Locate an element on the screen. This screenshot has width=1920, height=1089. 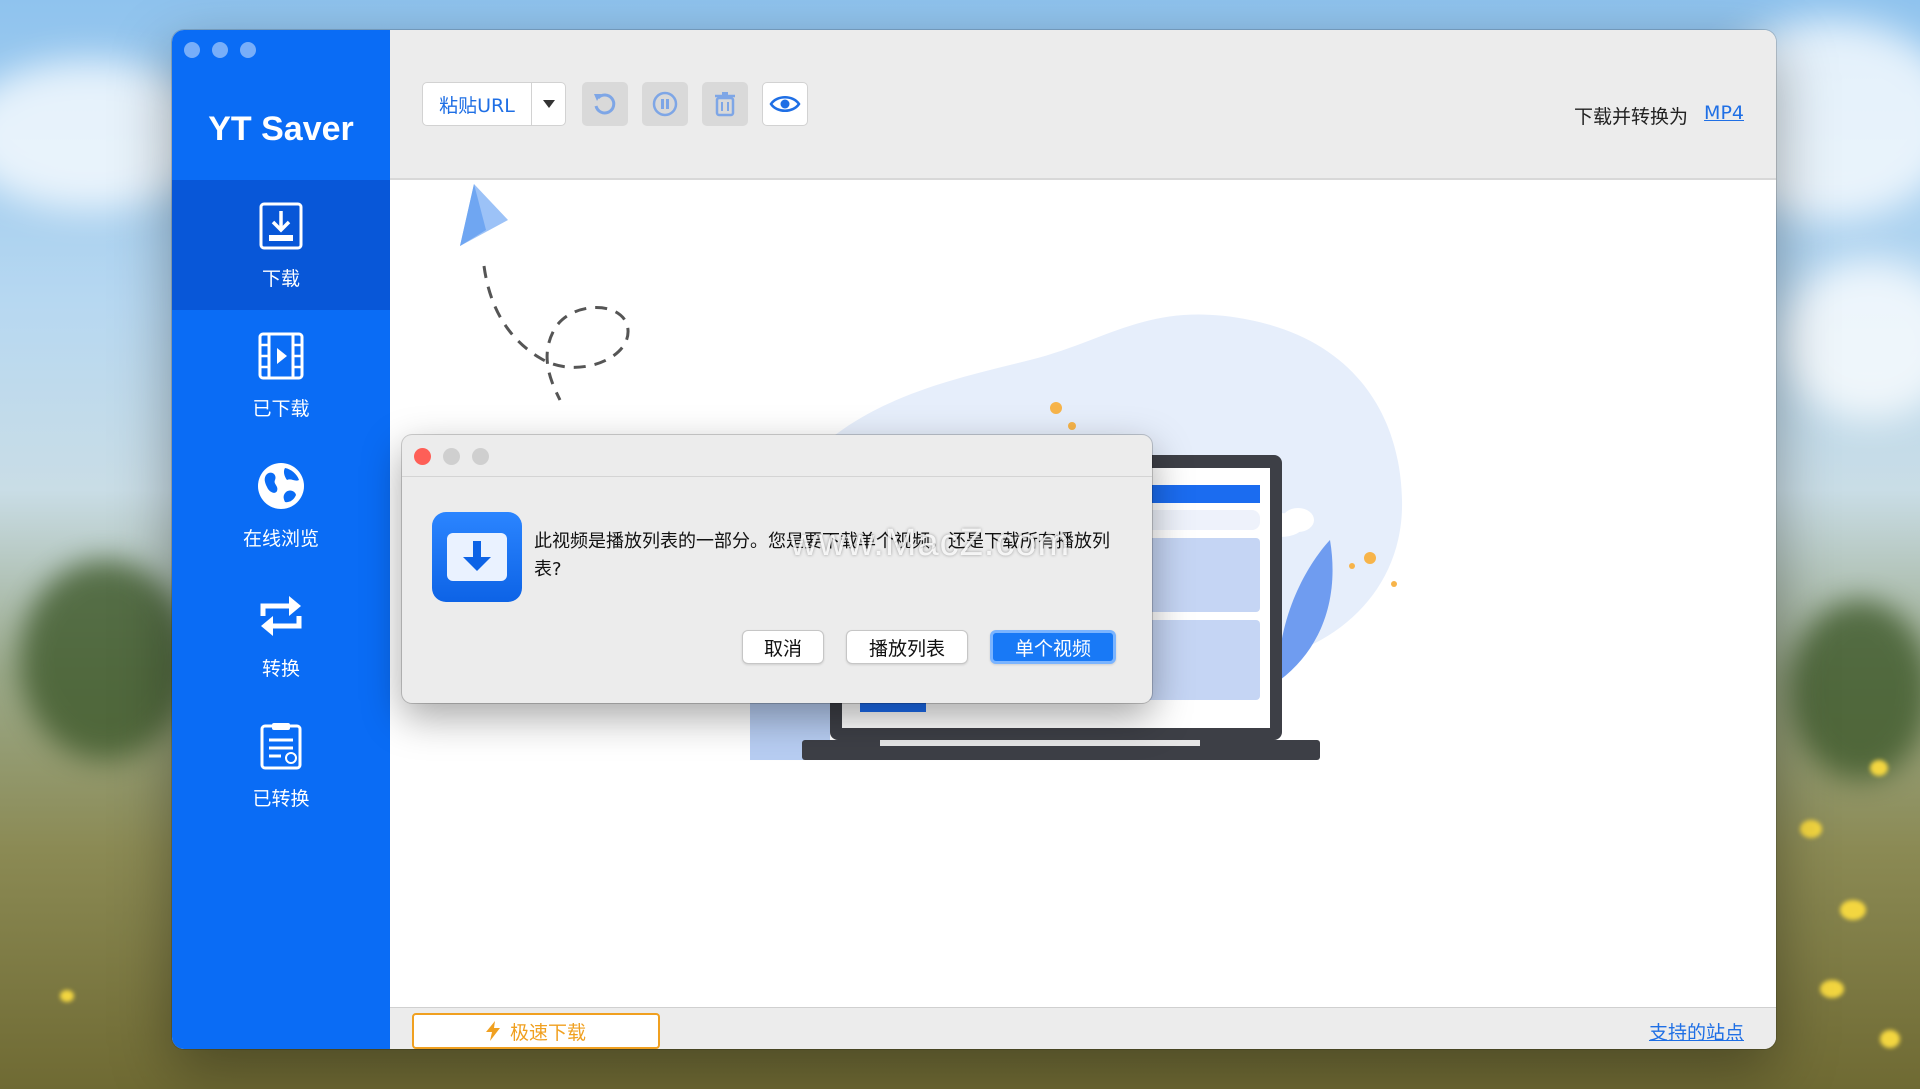
pause-icon is located at coordinates (665, 104).